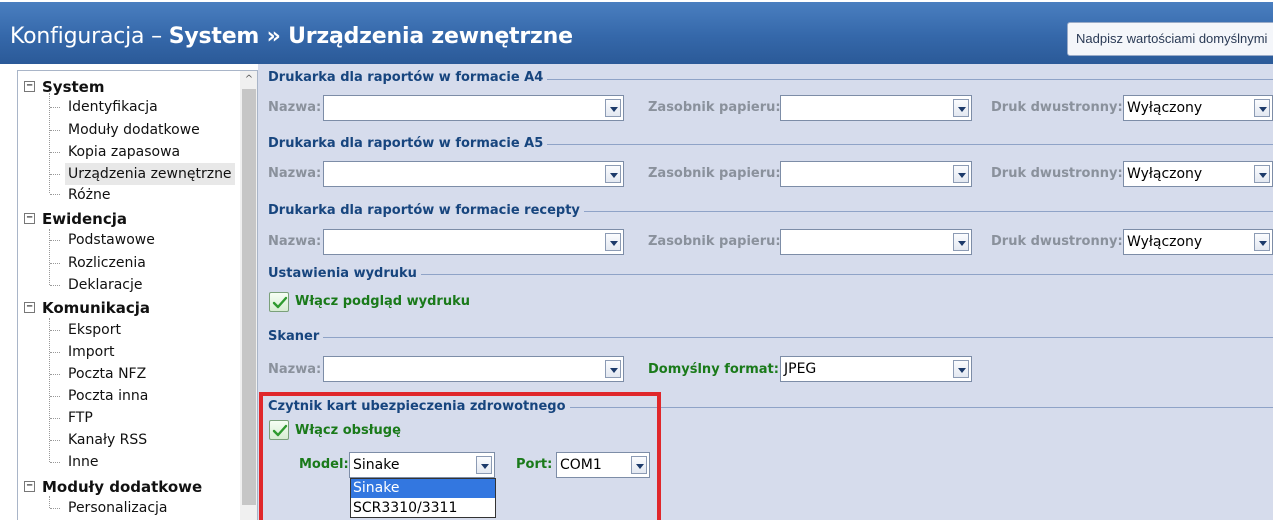 This screenshot has width=1273, height=520. What do you see at coordinates (348, 431) in the screenshot?
I see `card-reader-enable-label: Włącz obsługę` at bounding box center [348, 431].